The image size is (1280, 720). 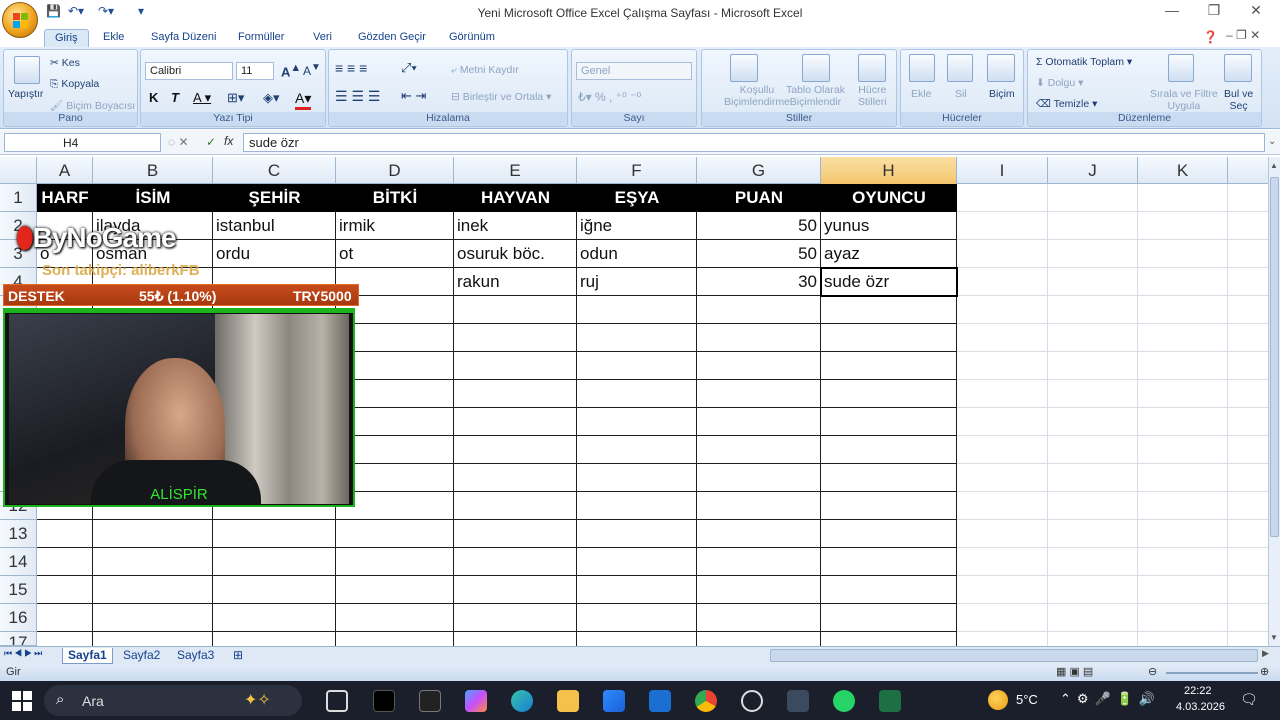 What do you see at coordinates (752, 701) in the screenshot?
I see `obs-icon` at bounding box center [752, 701].